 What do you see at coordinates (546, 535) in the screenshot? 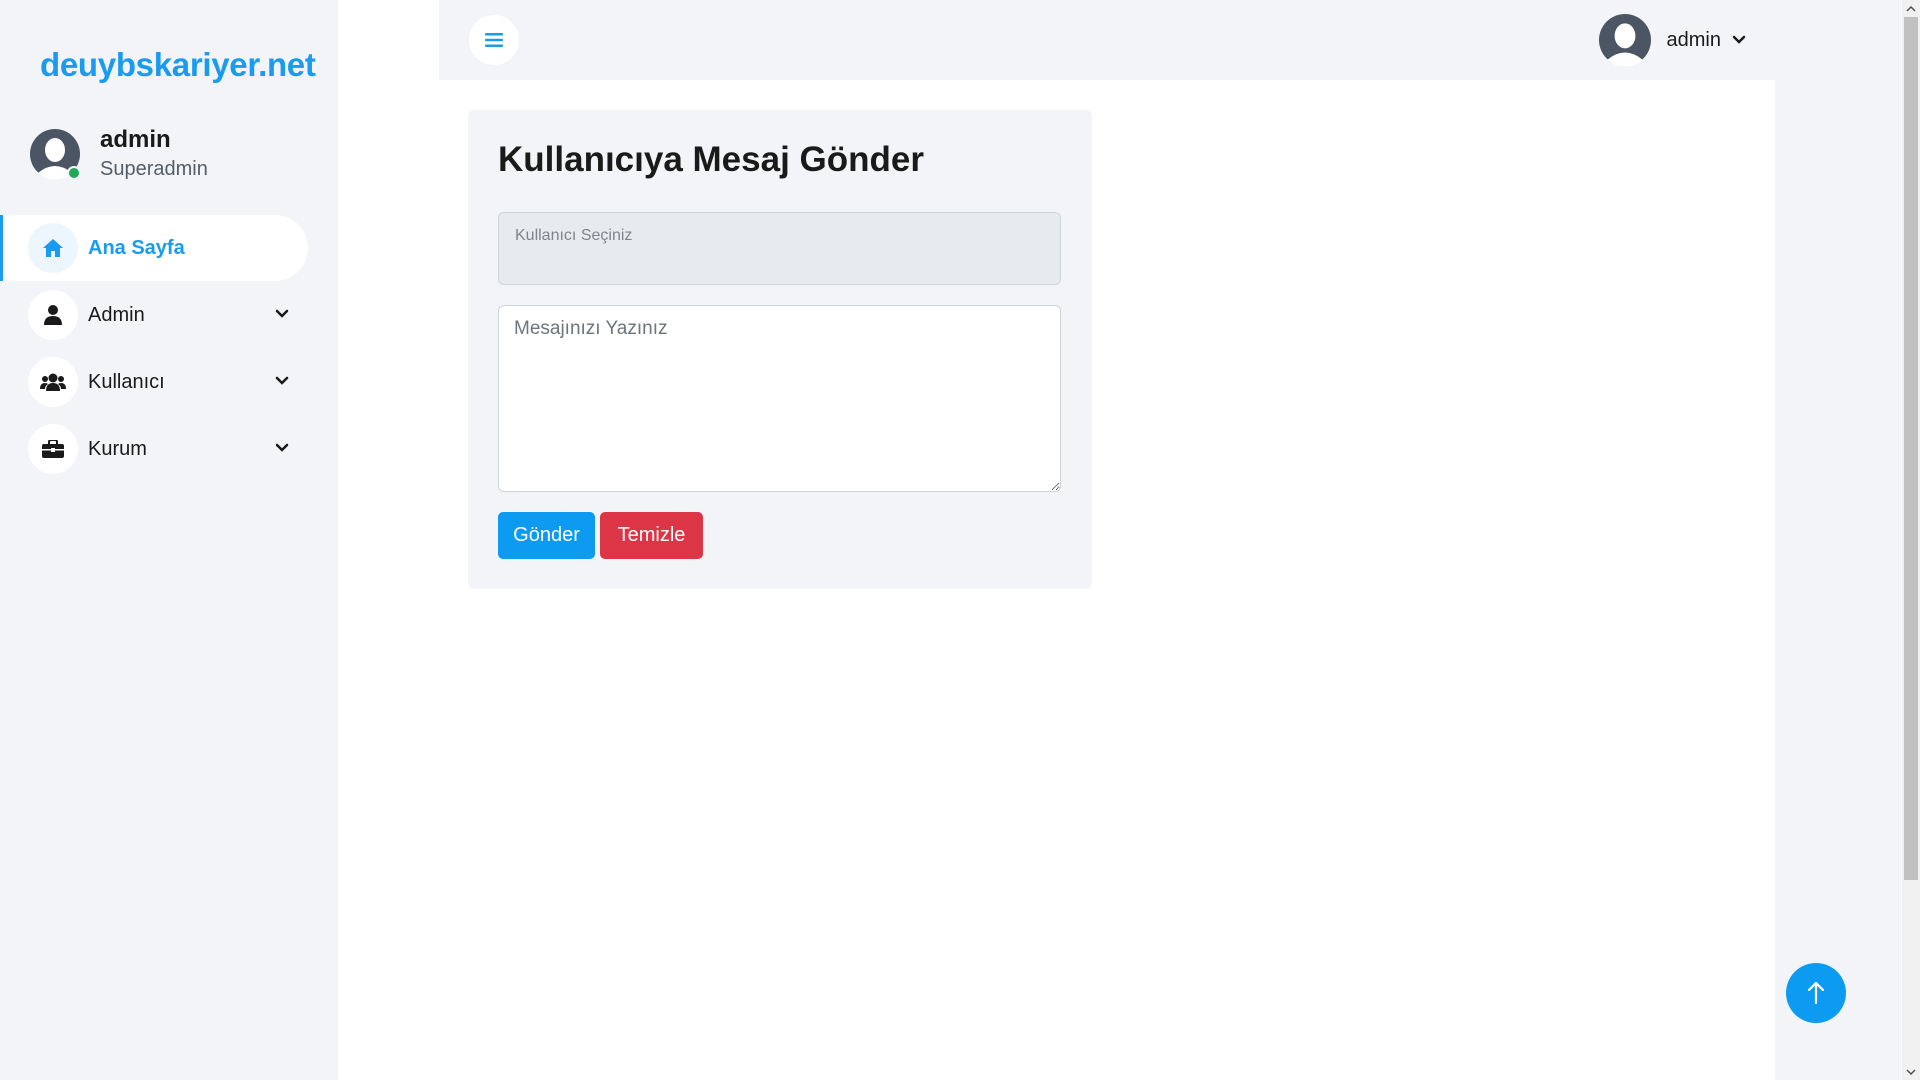
I see `send-button: Gönder` at bounding box center [546, 535].